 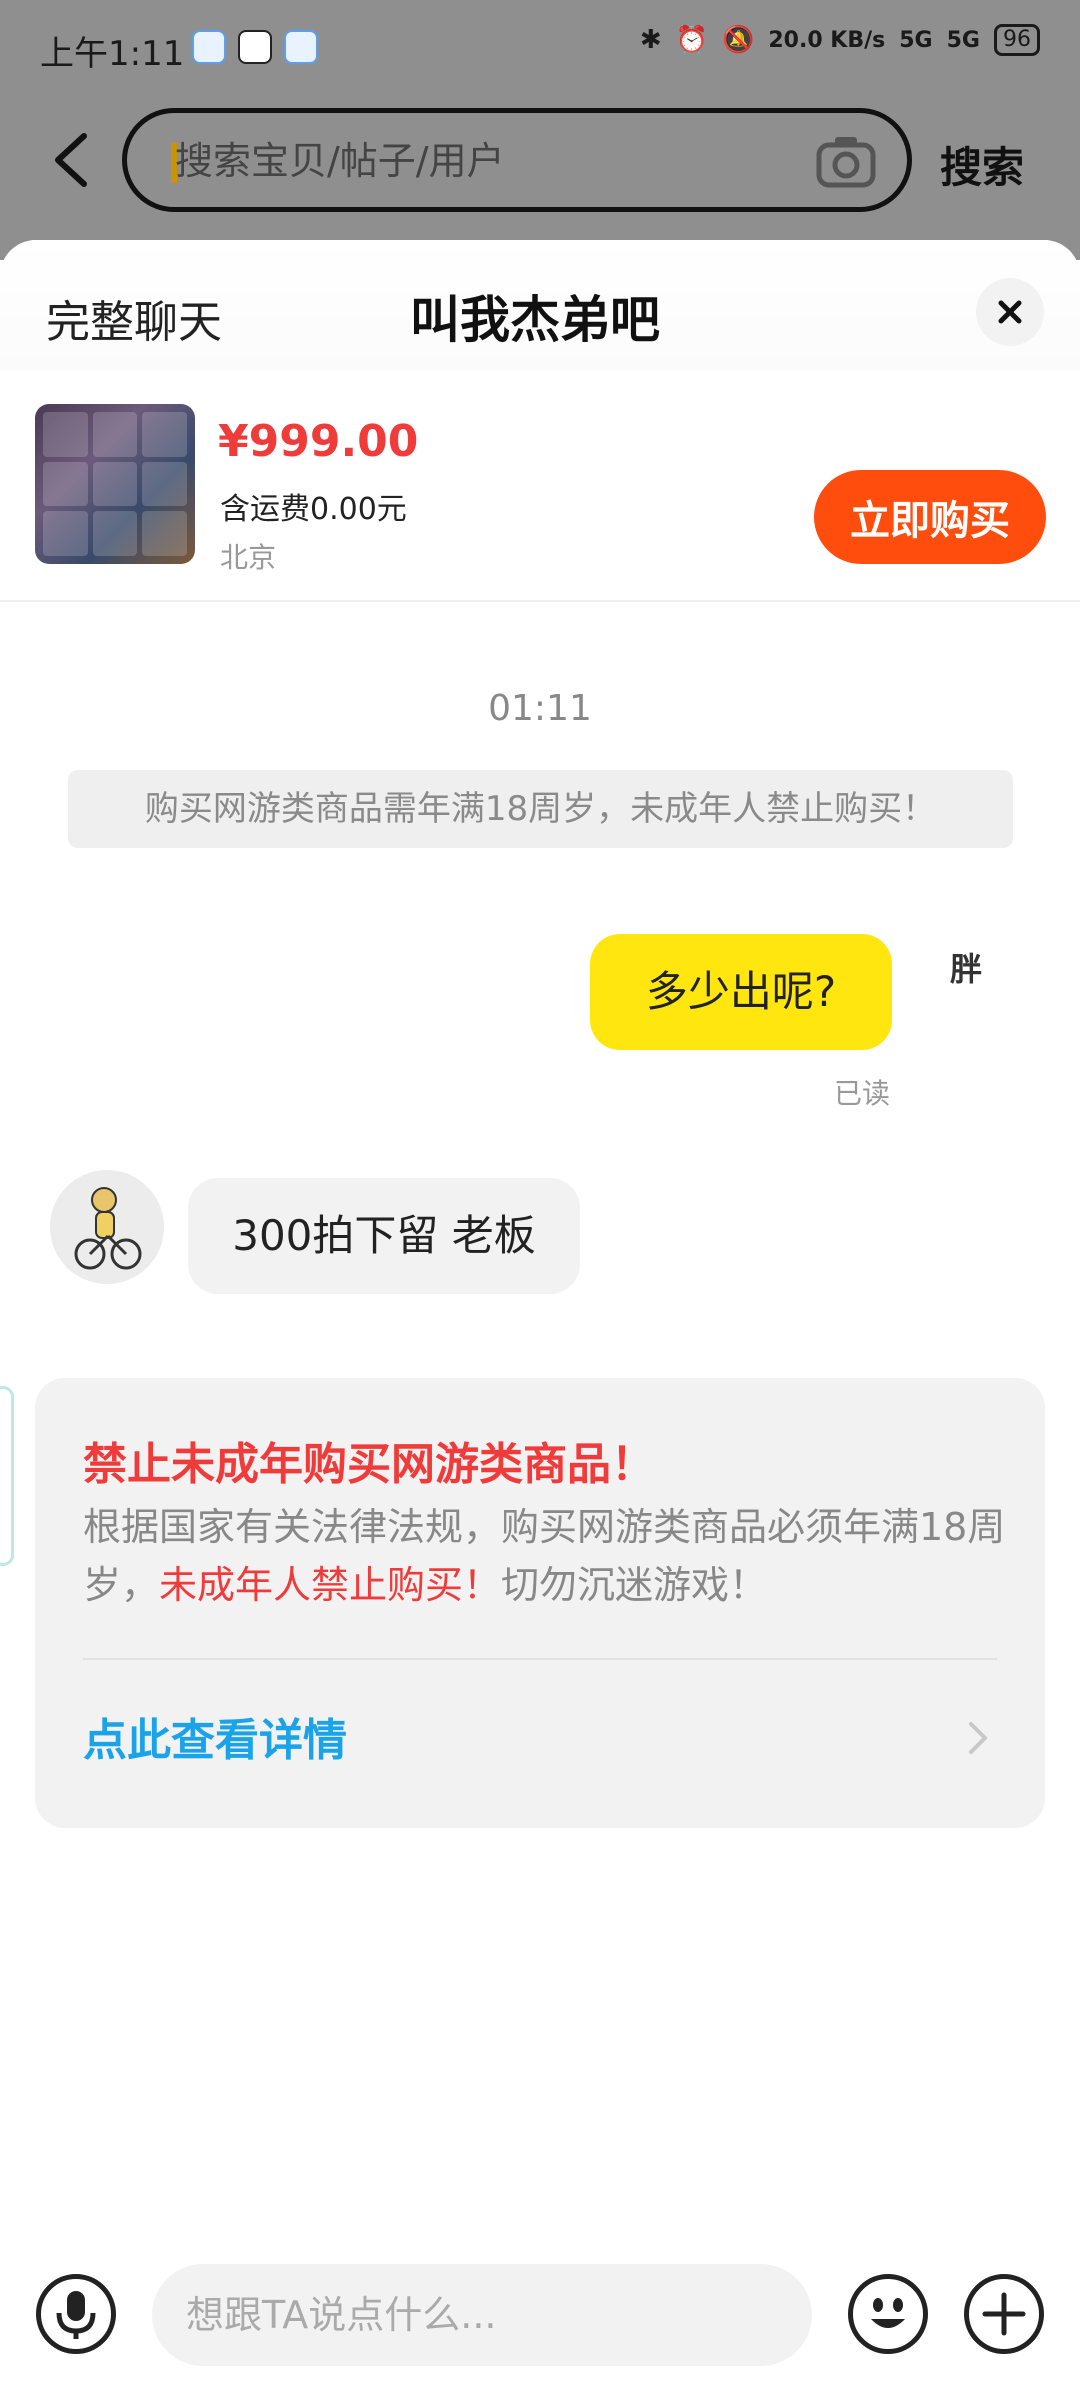 I want to click on chat-title: 叫我杰弟吧, so click(x=535, y=320).